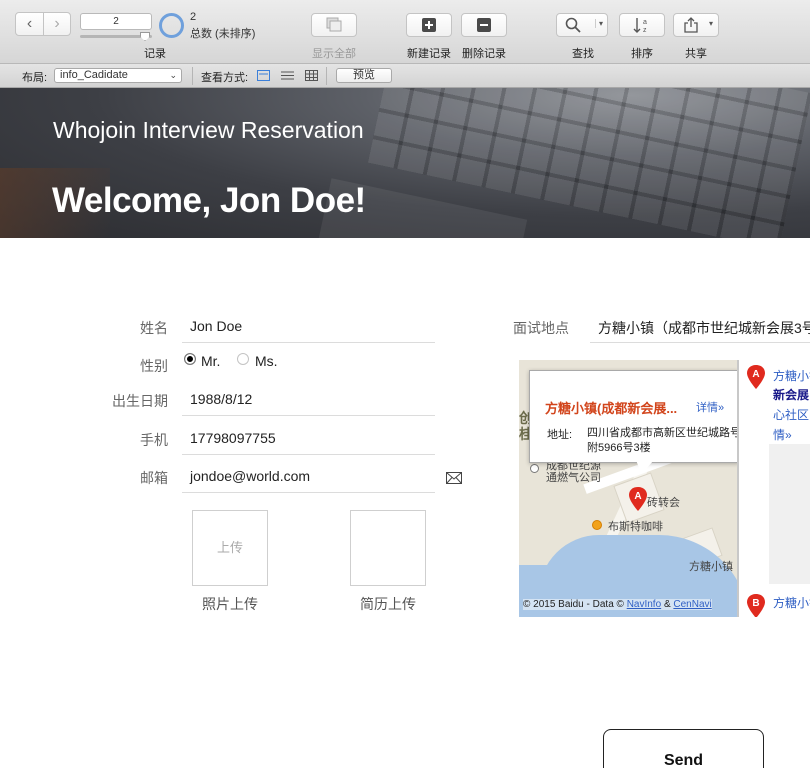 The image size is (810, 768). What do you see at coordinates (791, 395) in the screenshot?
I see `result-a-subtitle: 新会展` at bounding box center [791, 395].